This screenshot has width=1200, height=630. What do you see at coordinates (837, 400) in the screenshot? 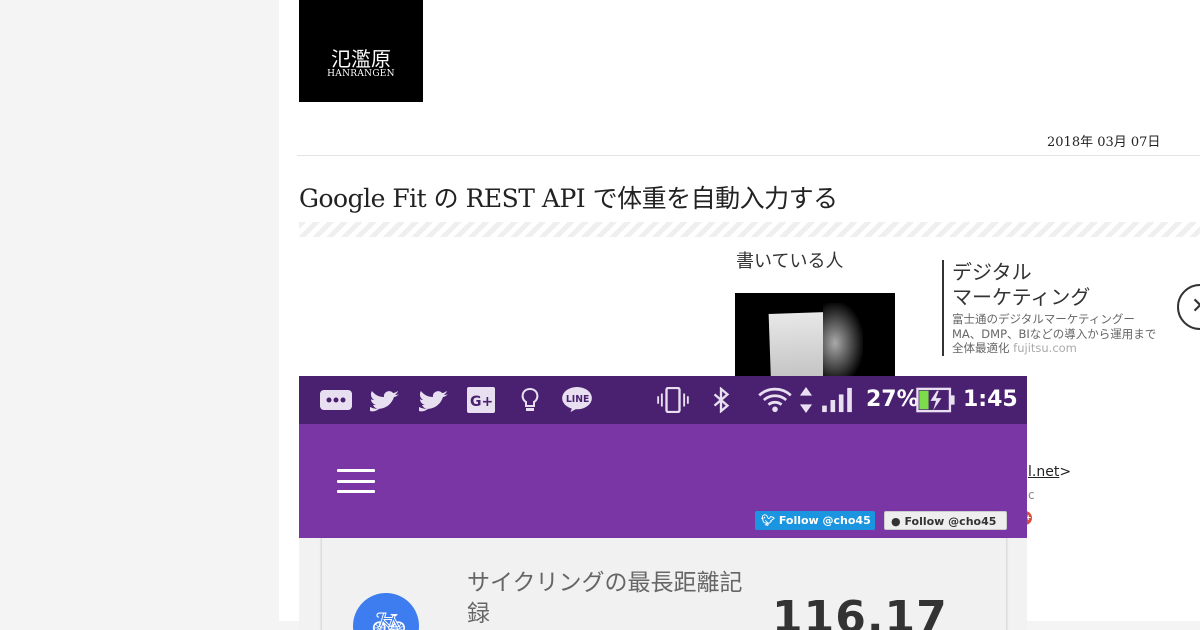
I see `signal-icon` at bounding box center [837, 400].